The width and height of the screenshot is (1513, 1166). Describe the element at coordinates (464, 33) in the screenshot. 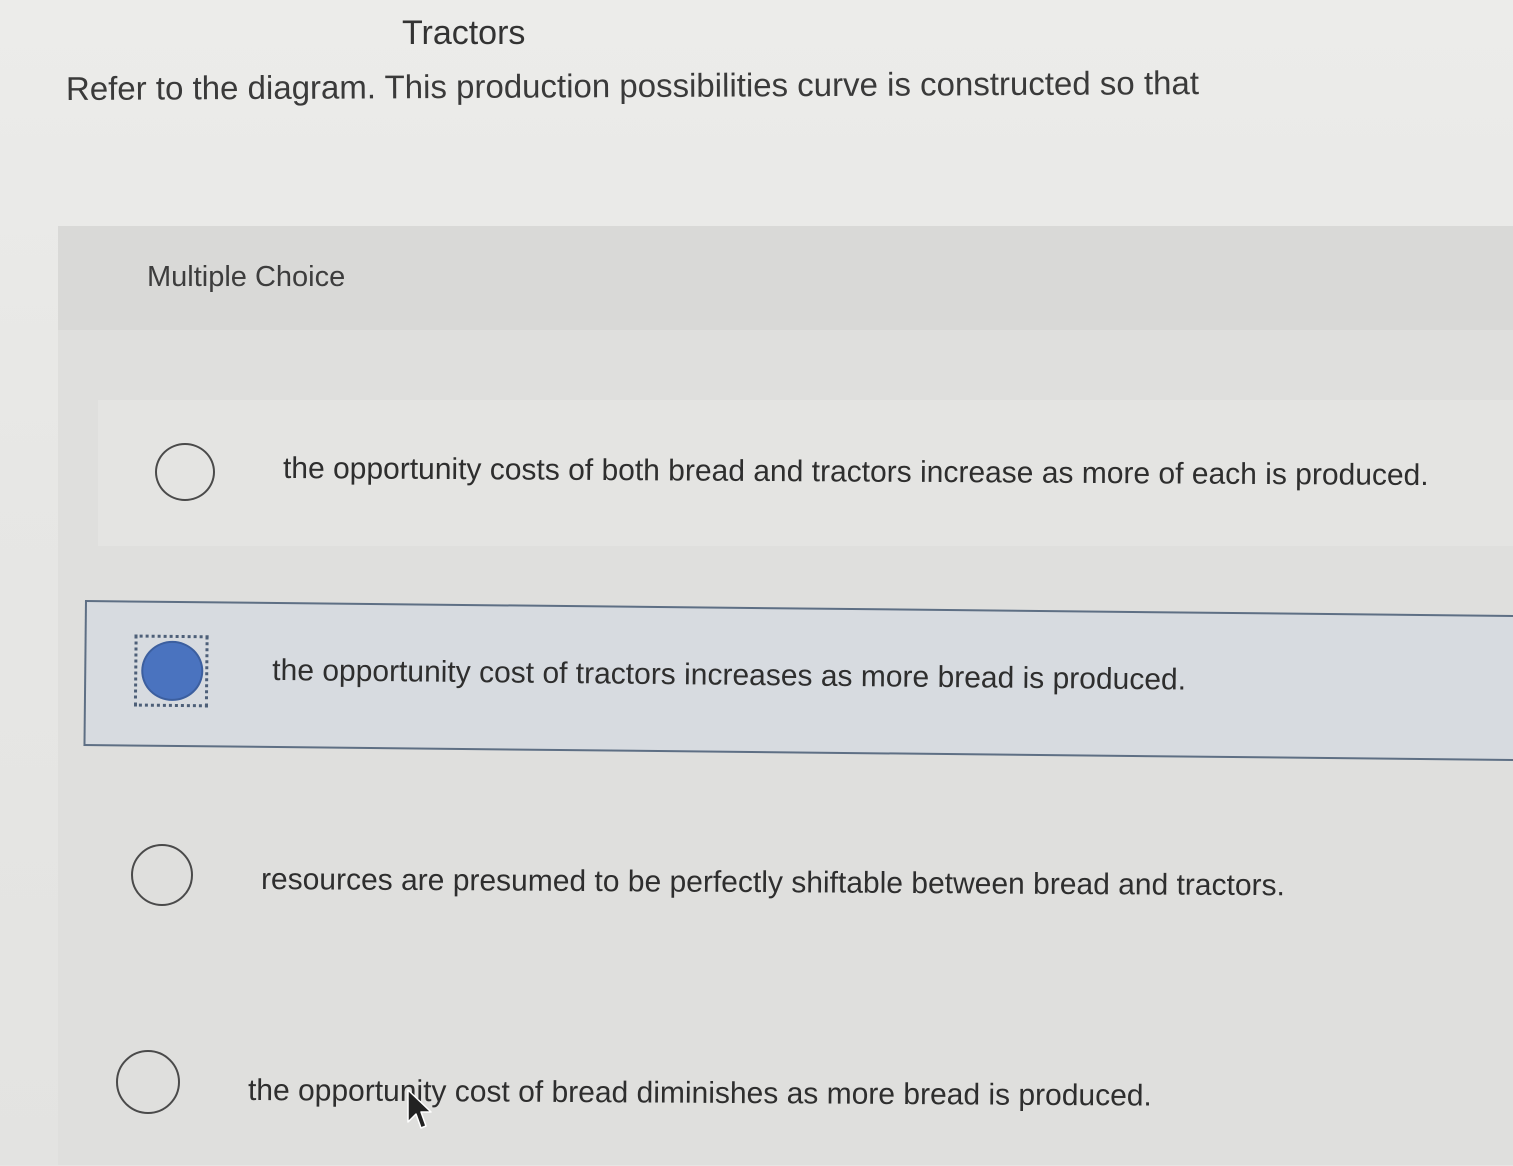

I see `diagram-axis-label: Tractors` at that location.